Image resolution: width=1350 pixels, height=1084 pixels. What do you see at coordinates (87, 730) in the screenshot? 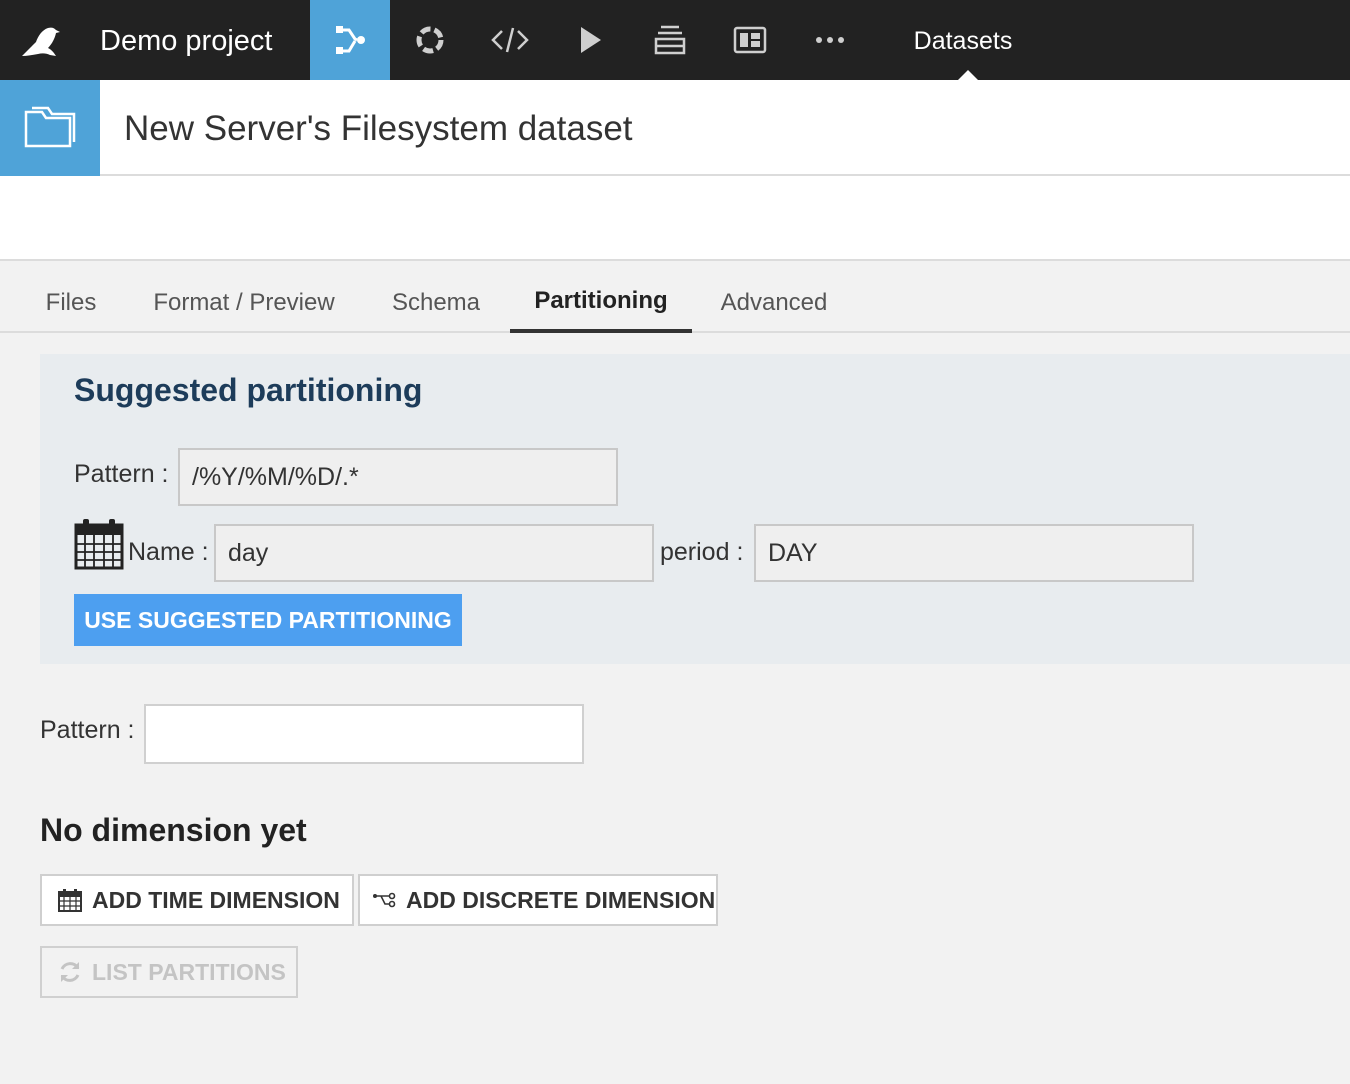
I see `pattern-label: Pattern :` at bounding box center [87, 730].